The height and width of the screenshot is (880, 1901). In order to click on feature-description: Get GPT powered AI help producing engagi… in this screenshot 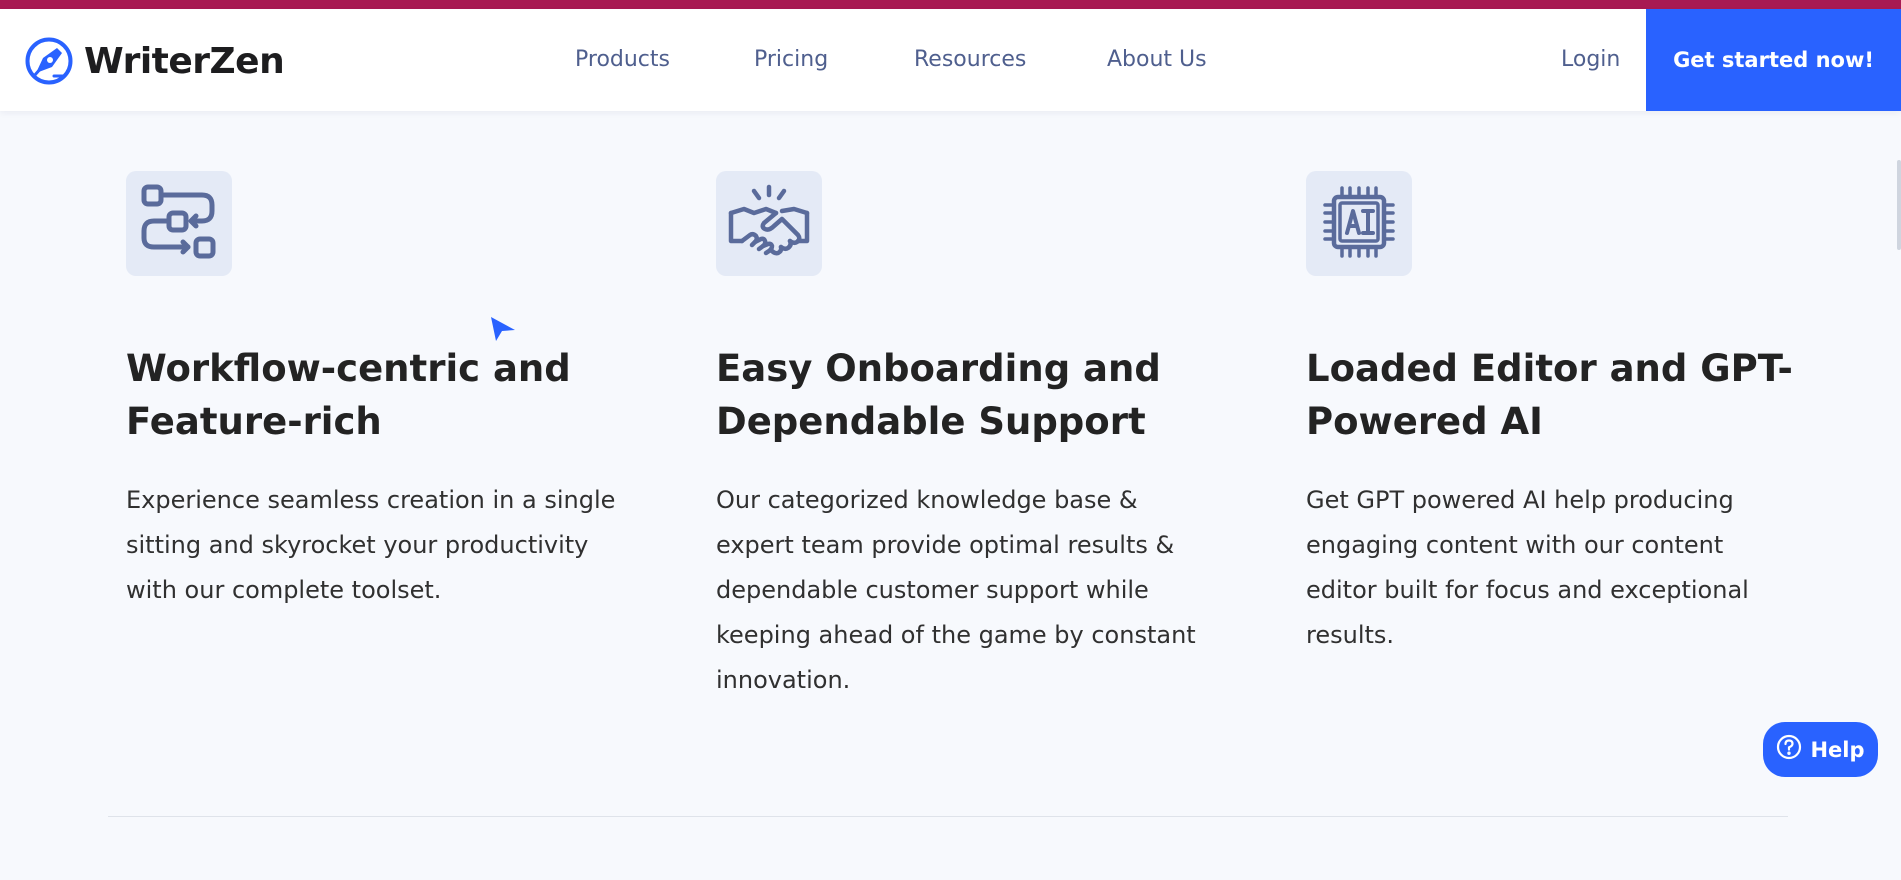, I will do `click(1527, 567)`.